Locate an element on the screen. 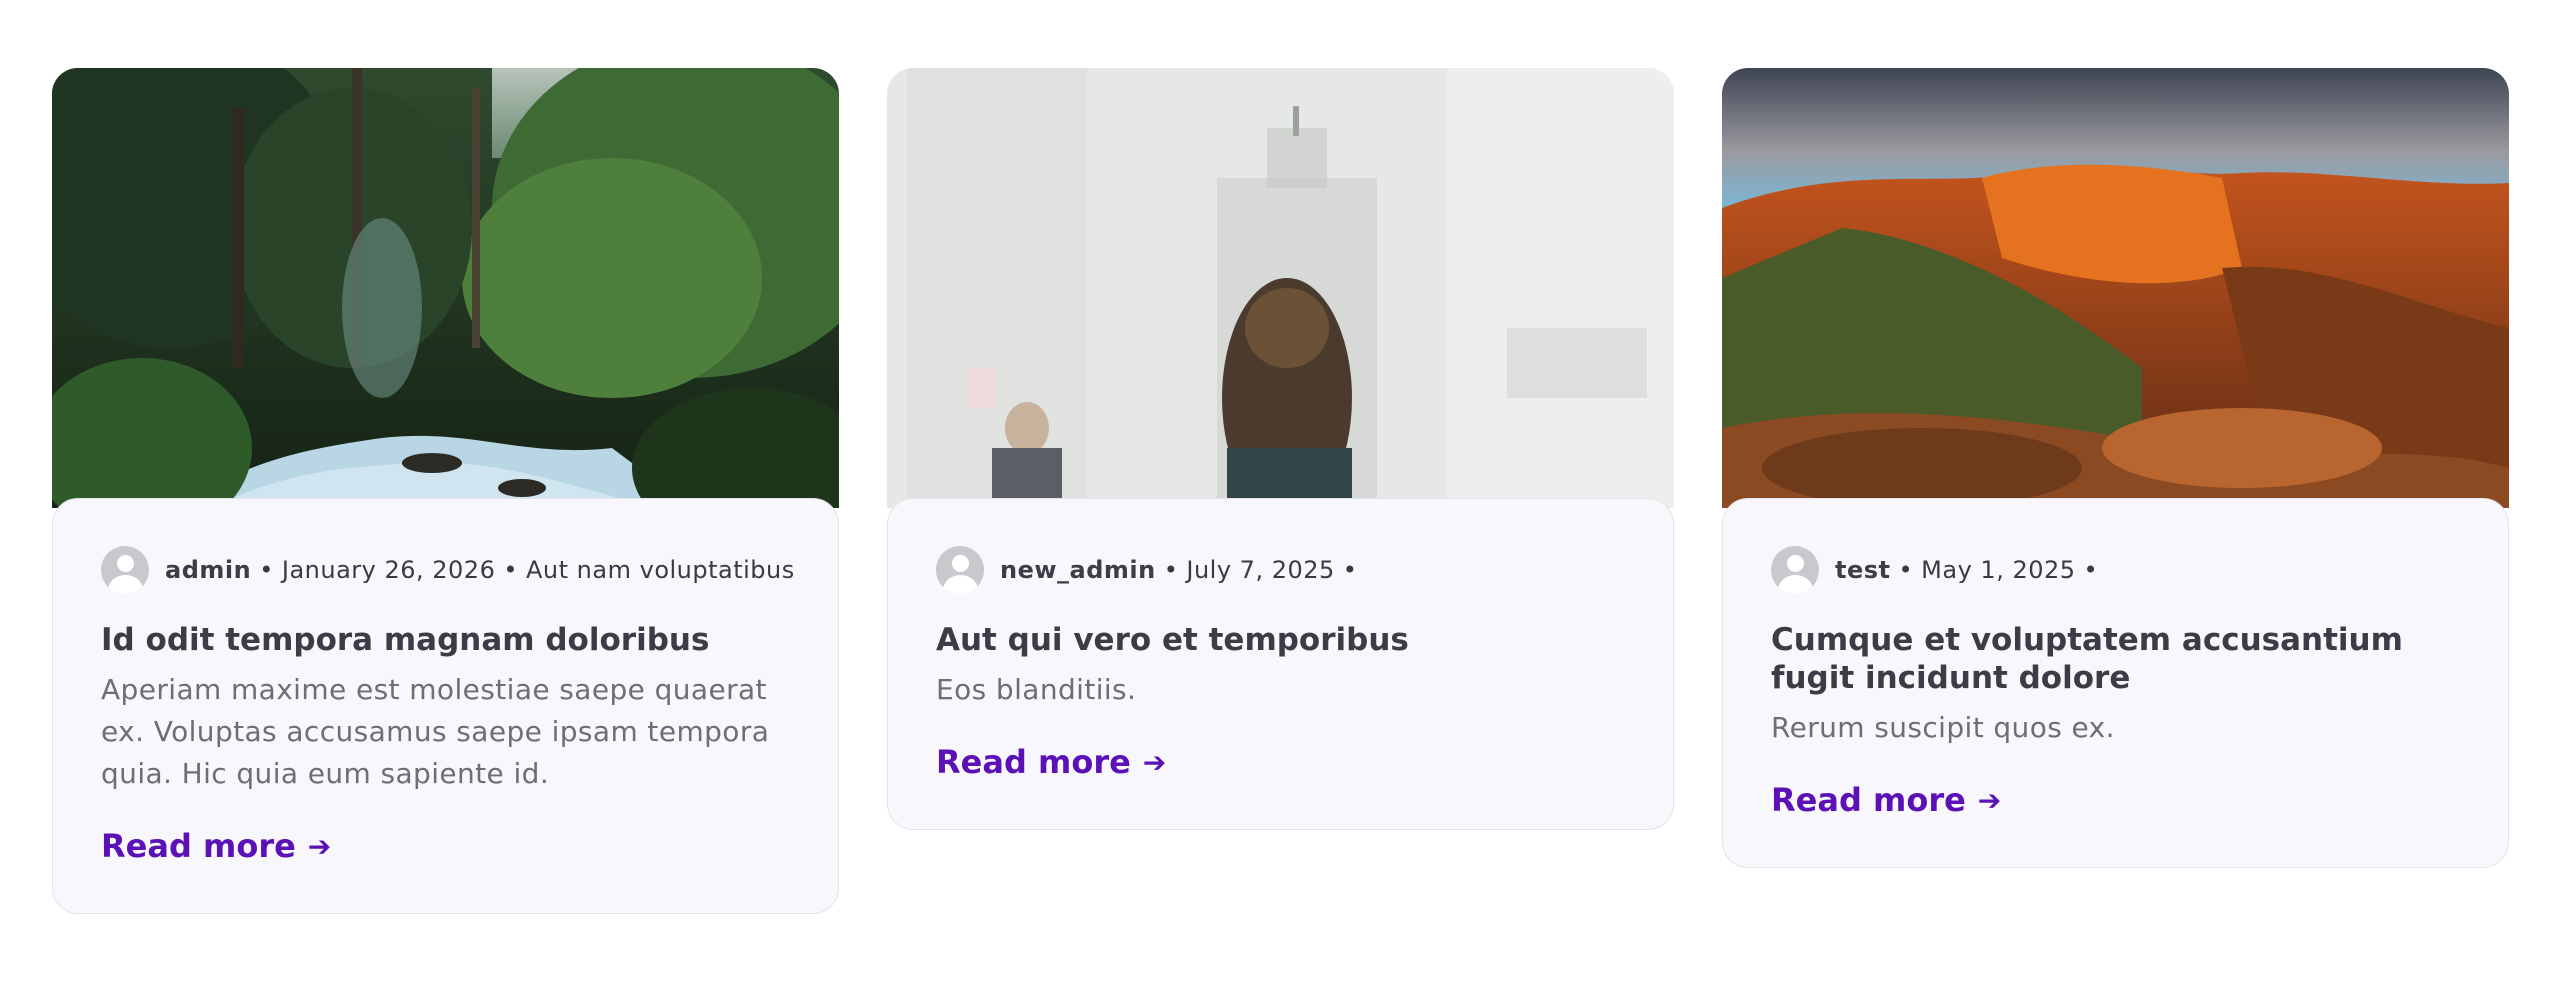 The width and height of the screenshot is (2560, 986). post-meta: new_admin • July 7, 2025 • is located at coordinates (1280, 570).